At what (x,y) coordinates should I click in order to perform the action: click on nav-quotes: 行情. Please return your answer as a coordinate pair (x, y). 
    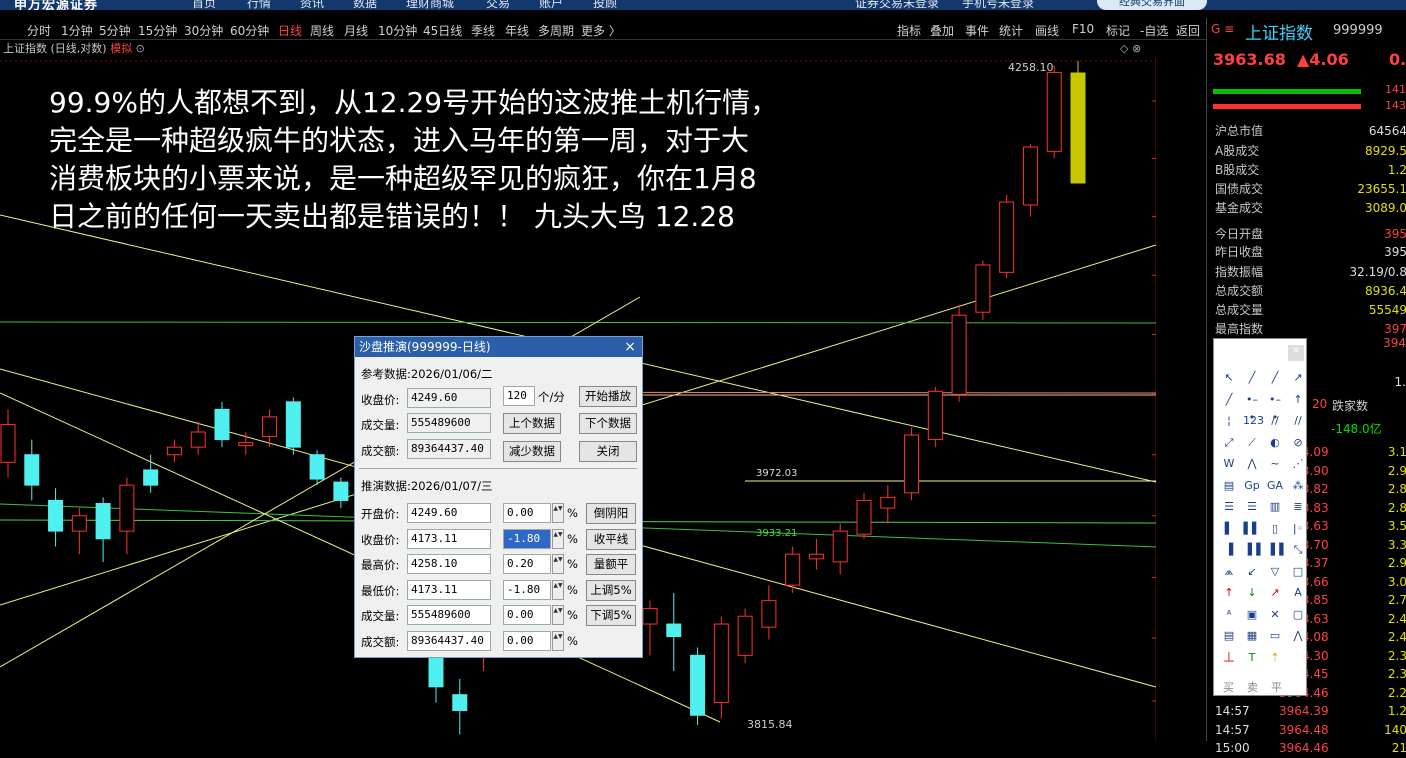
    Looking at the image, I should click on (259, 5).